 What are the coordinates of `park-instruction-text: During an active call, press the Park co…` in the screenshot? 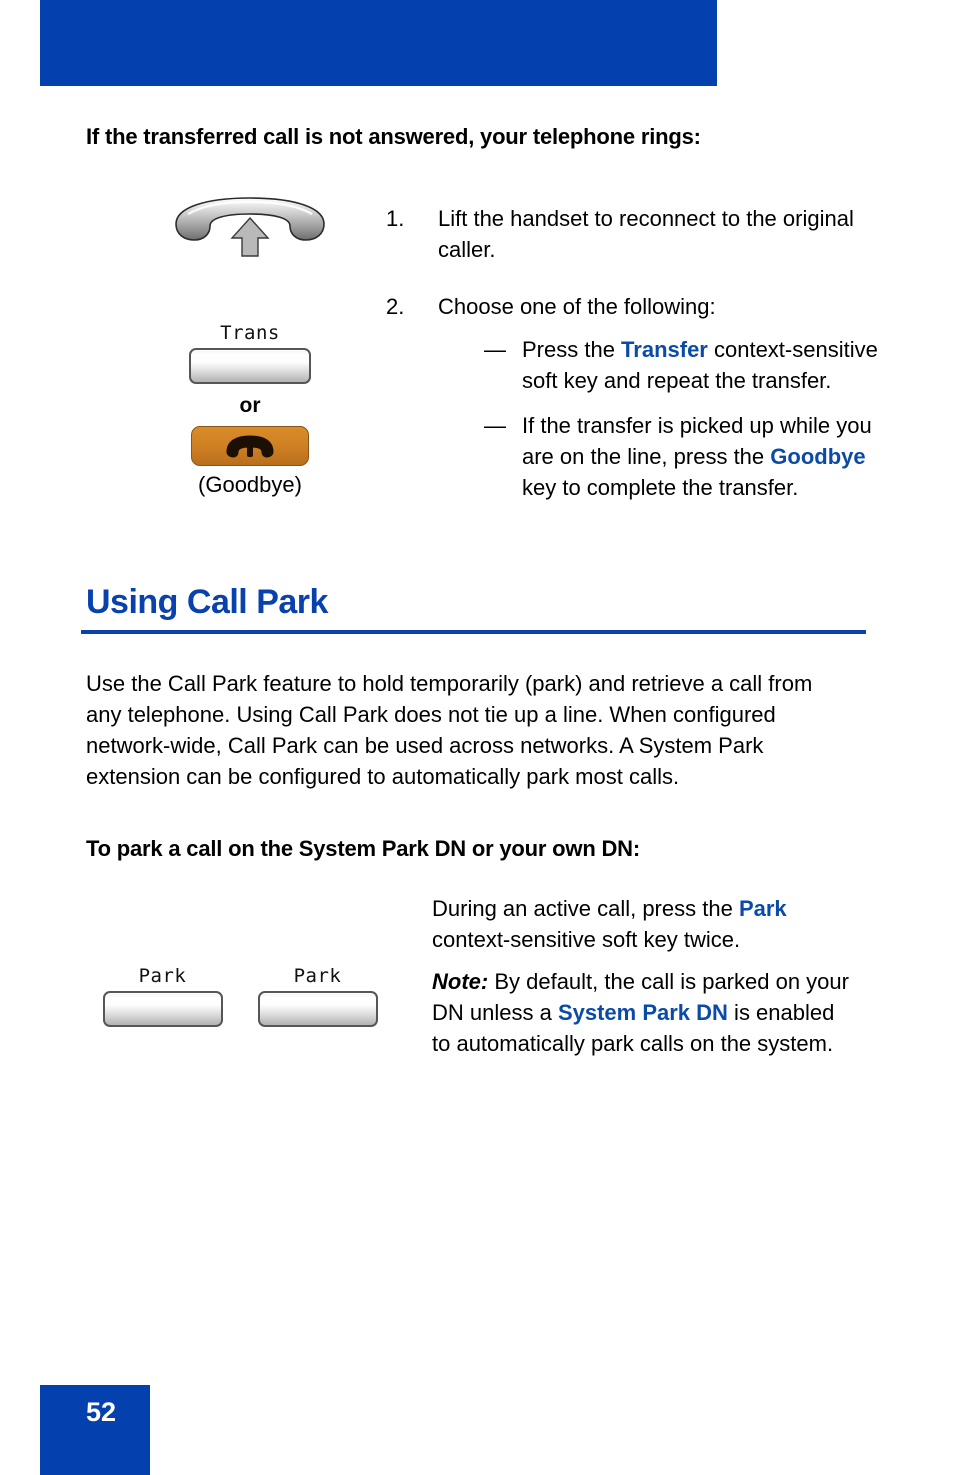 It's located at (642, 924).